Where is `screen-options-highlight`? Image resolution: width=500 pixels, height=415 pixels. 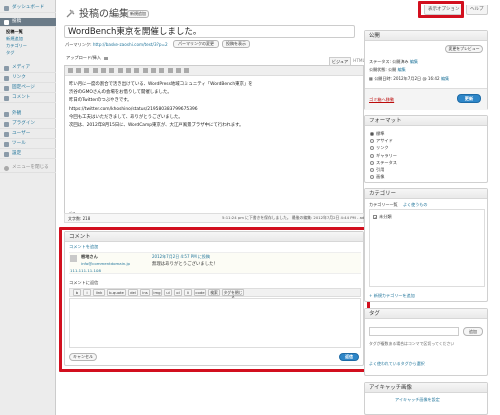 screen-options-highlight is located at coordinates (441, 9).